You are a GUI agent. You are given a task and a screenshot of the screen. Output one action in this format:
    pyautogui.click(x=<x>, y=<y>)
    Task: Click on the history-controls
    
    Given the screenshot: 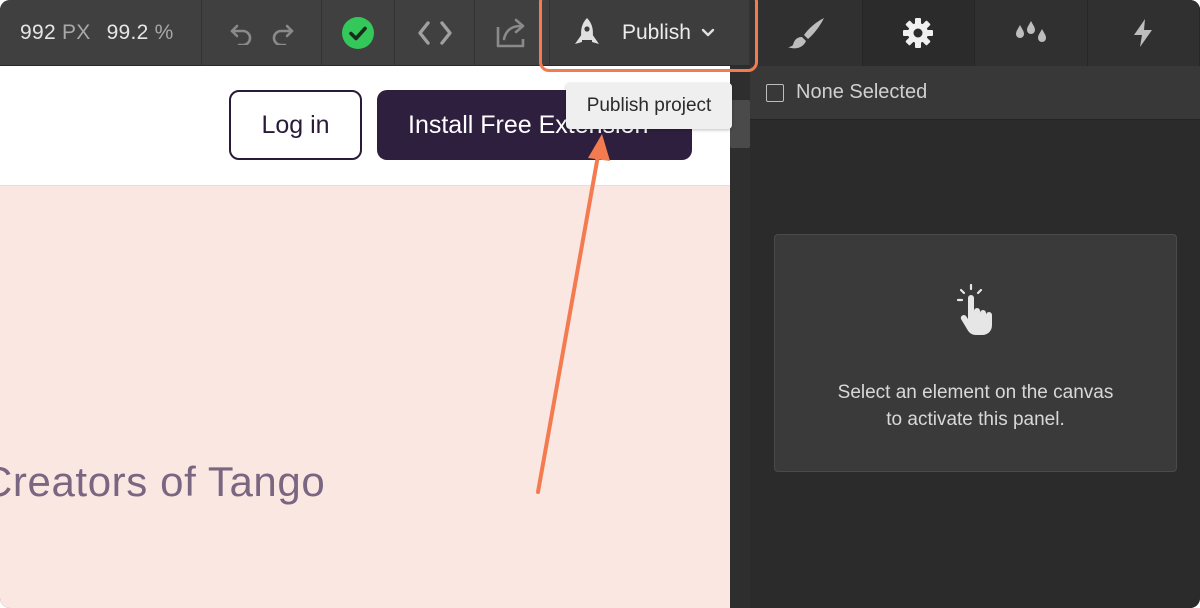 What is the action you would take?
    pyautogui.click(x=262, y=32)
    